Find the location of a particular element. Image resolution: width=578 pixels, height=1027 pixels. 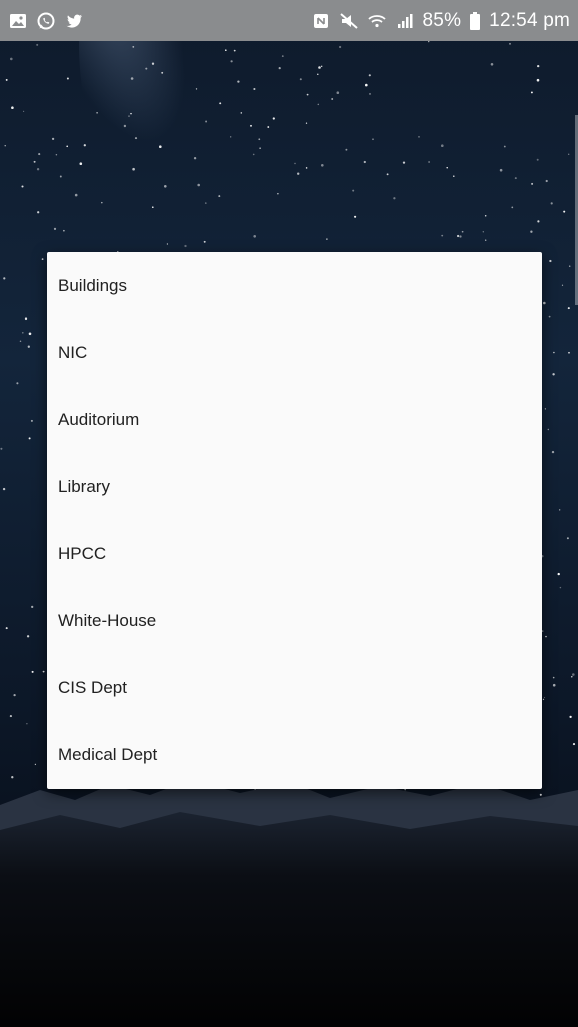

list-item-nic: NIC is located at coordinates (294, 352).